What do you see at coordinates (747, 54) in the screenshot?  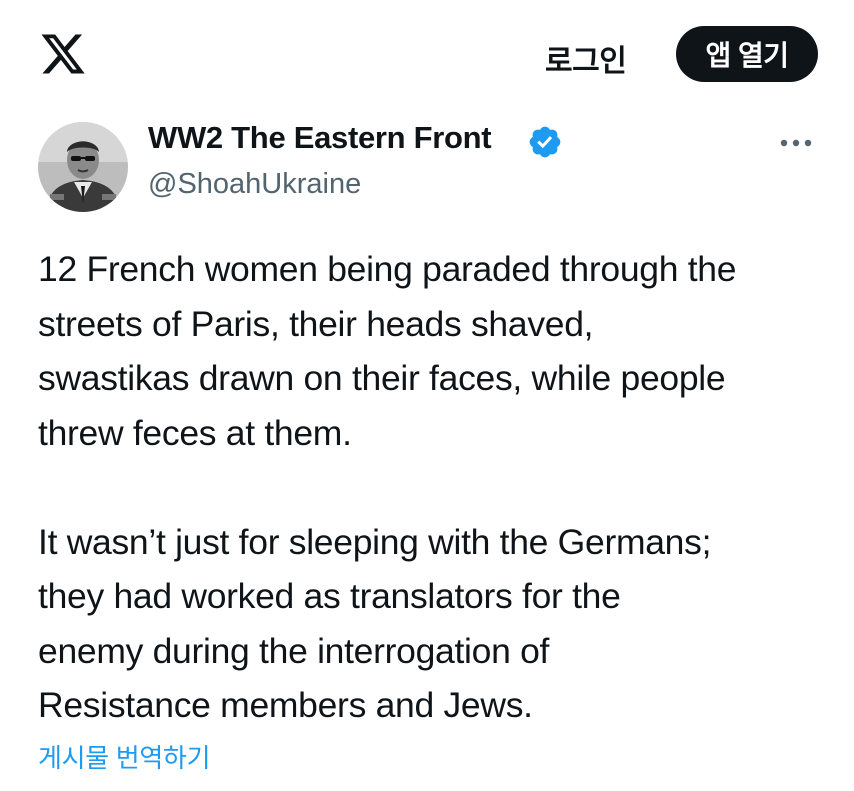 I see `open-app-button: 앱 열기` at bounding box center [747, 54].